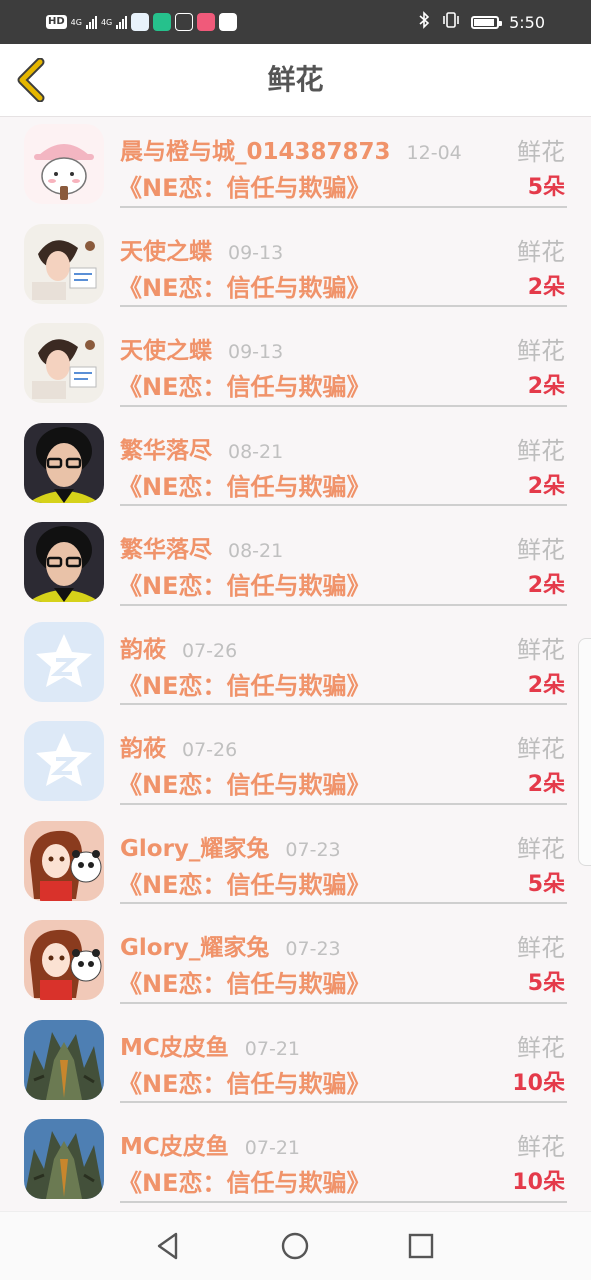 The image size is (591, 1280). Describe the element at coordinates (256, 551) in the screenshot. I see `gift-date: 08-21` at that location.